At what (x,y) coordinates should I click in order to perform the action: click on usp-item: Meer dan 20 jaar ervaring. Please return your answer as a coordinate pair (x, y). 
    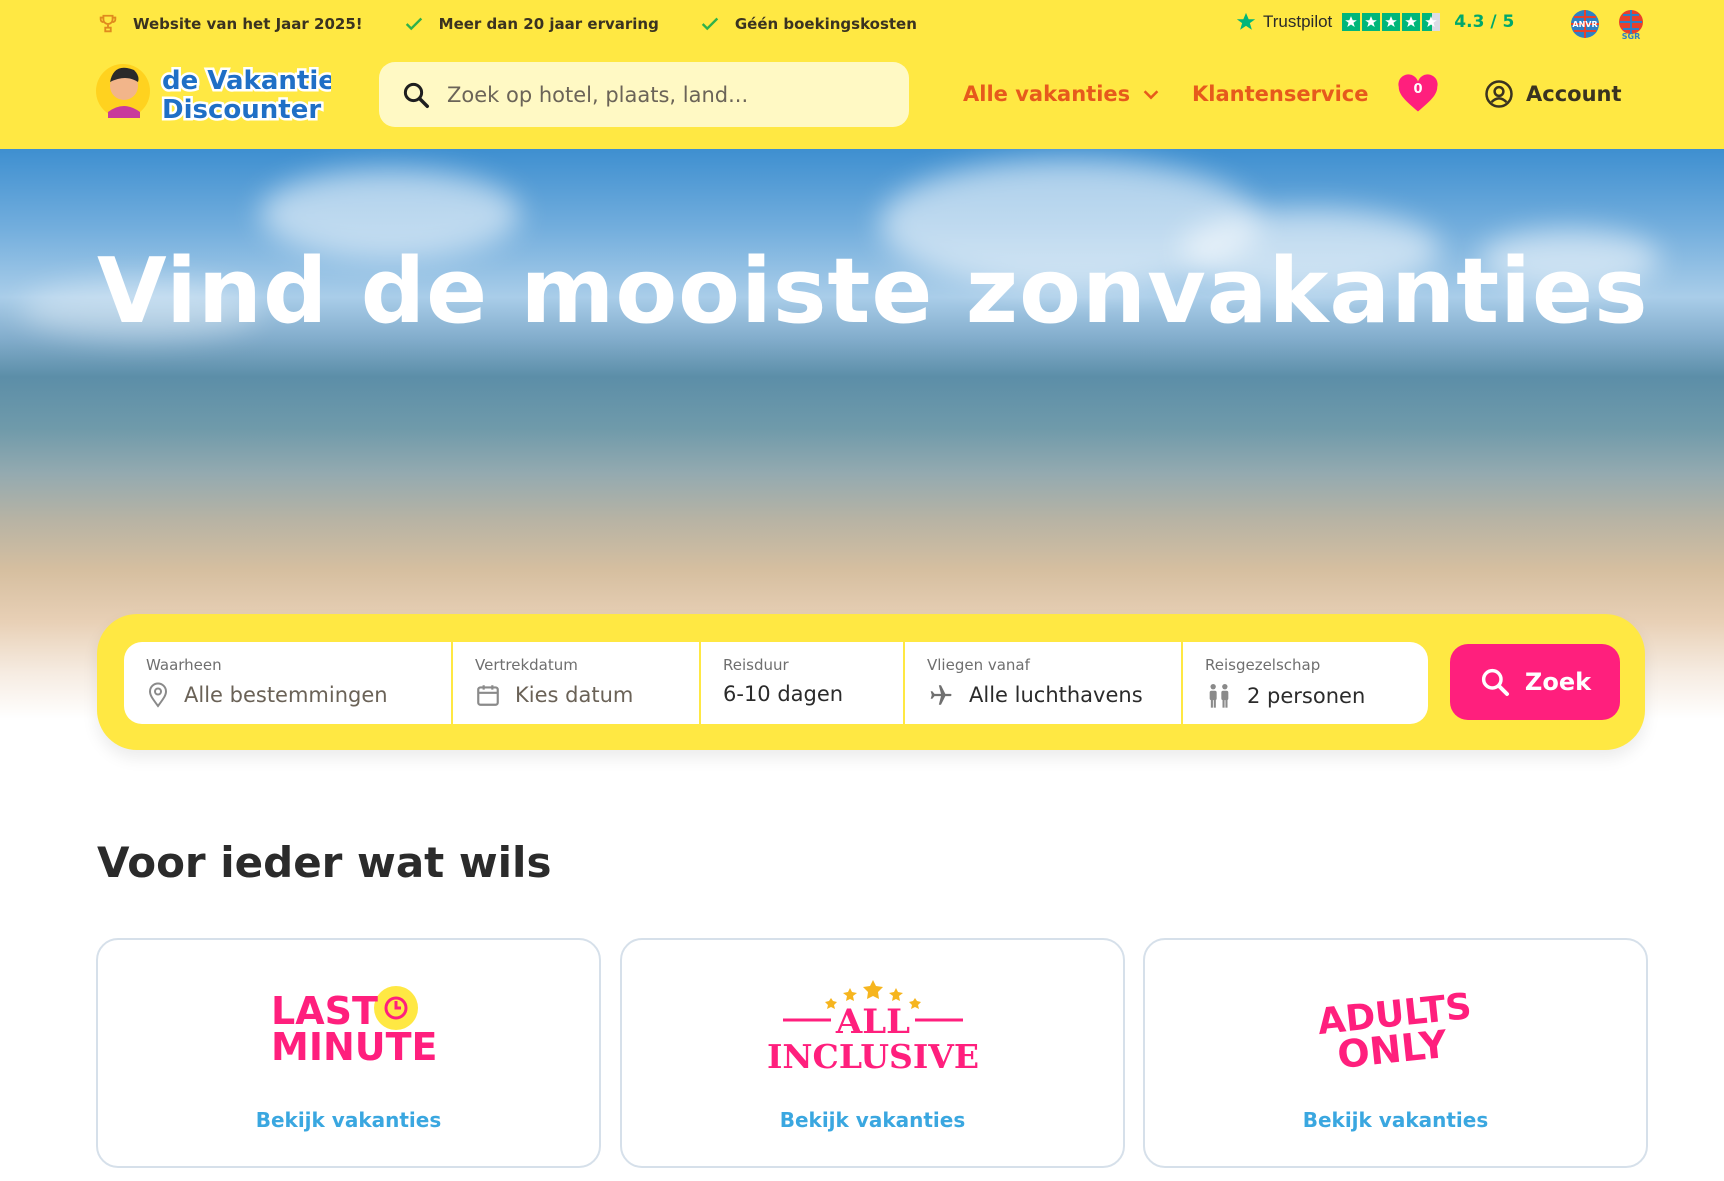
    Looking at the image, I should click on (531, 24).